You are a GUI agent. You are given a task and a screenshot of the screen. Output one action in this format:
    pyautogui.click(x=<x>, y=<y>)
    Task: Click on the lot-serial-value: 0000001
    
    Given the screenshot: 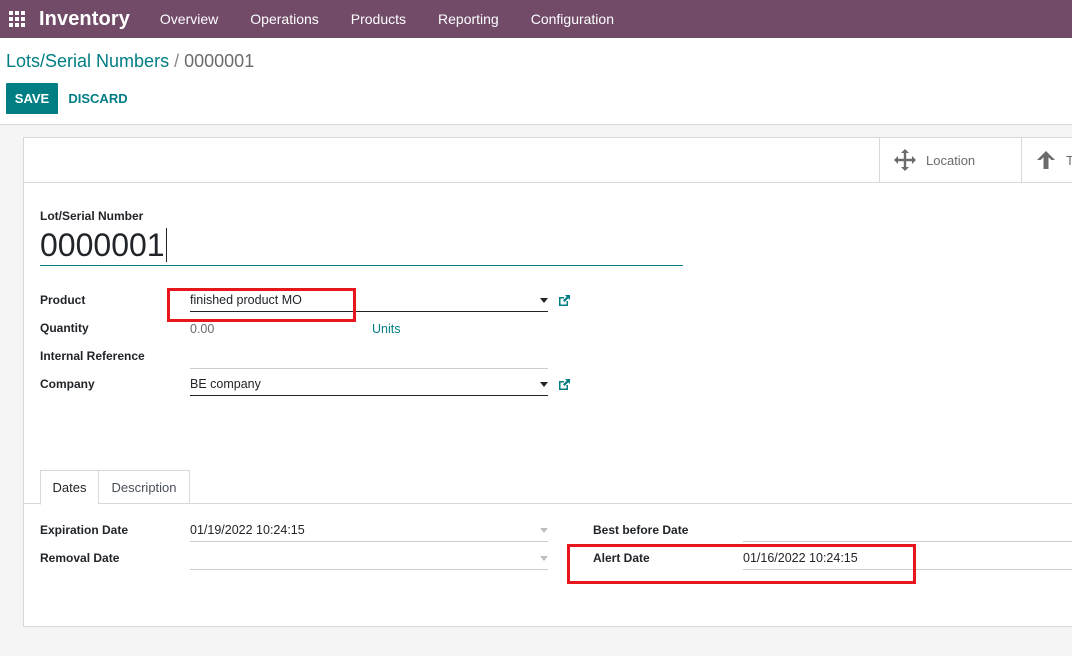 What is the action you would take?
    pyautogui.click(x=102, y=245)
    